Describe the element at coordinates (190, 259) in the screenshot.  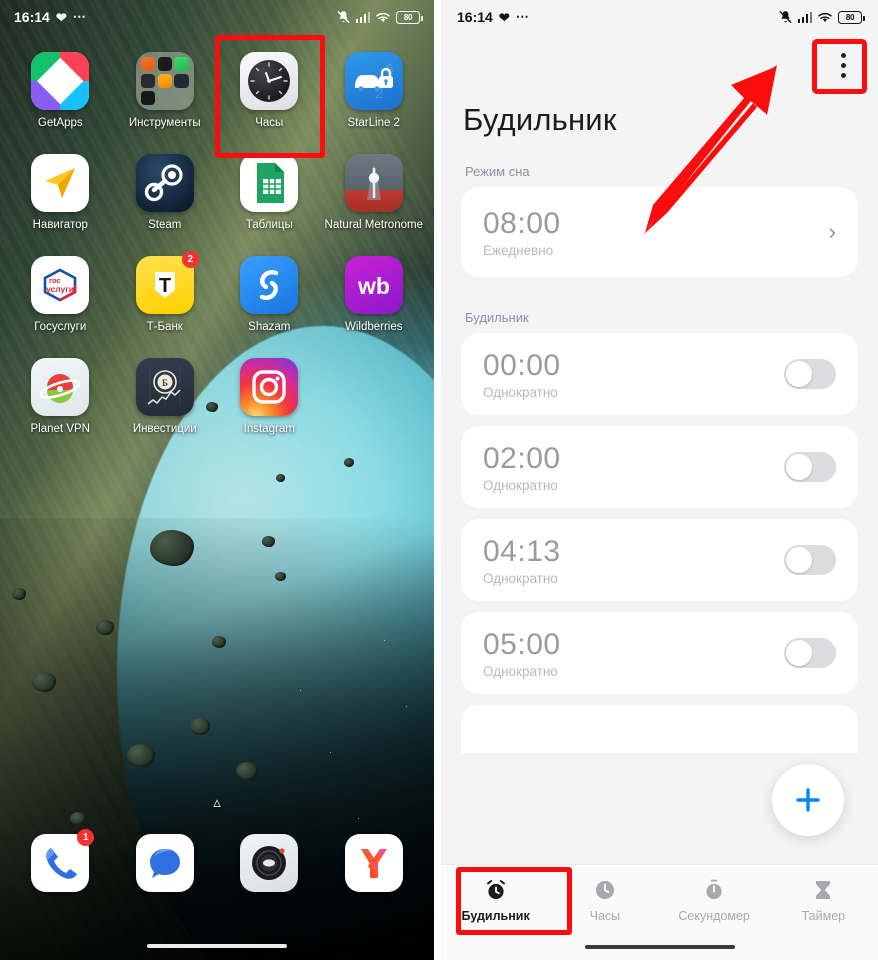
I see `notification-badge: 2` at that location.